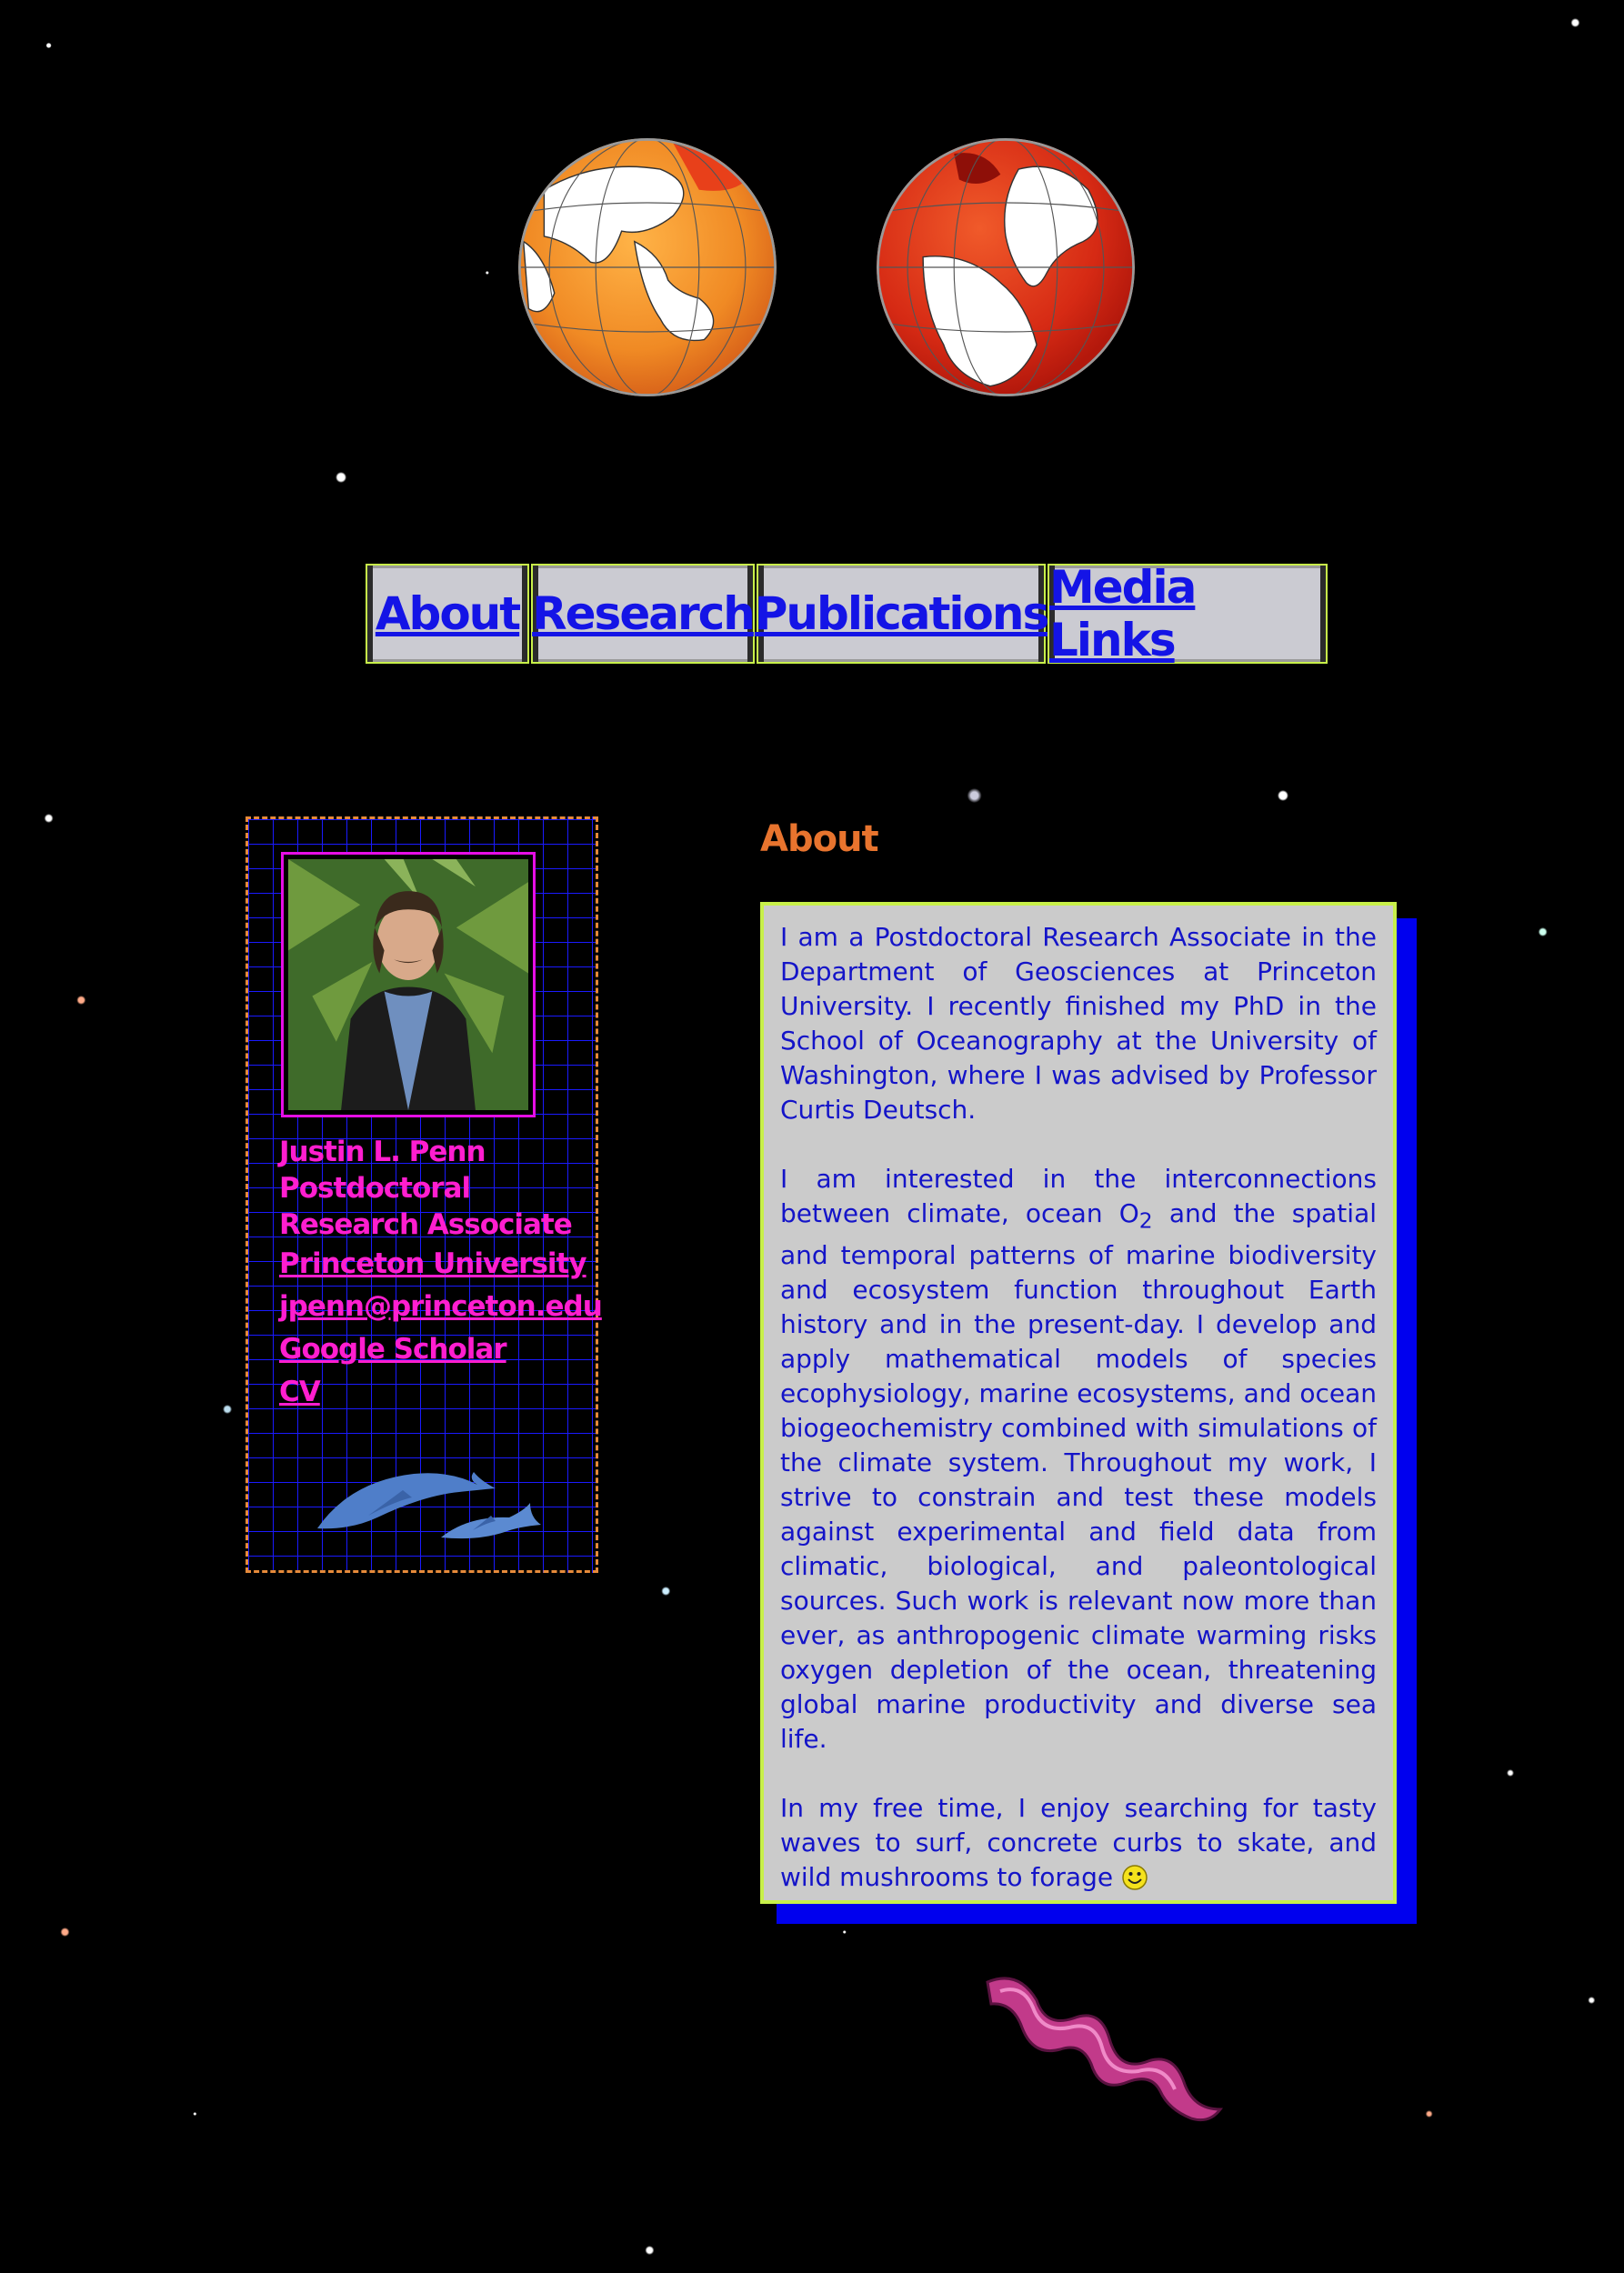 Image resolution: width=1624 pixels, height=2273 pixels. I want to click on nav-link-publications: Publications, so click(902, 613).